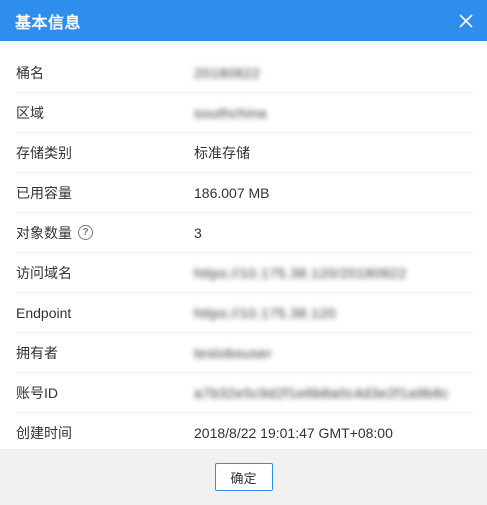 This screenshot has width=487, height=505. Describe the element at coordinates (44, 432) in the screenshot. I see `created-time-label: 创建时间` at that location.